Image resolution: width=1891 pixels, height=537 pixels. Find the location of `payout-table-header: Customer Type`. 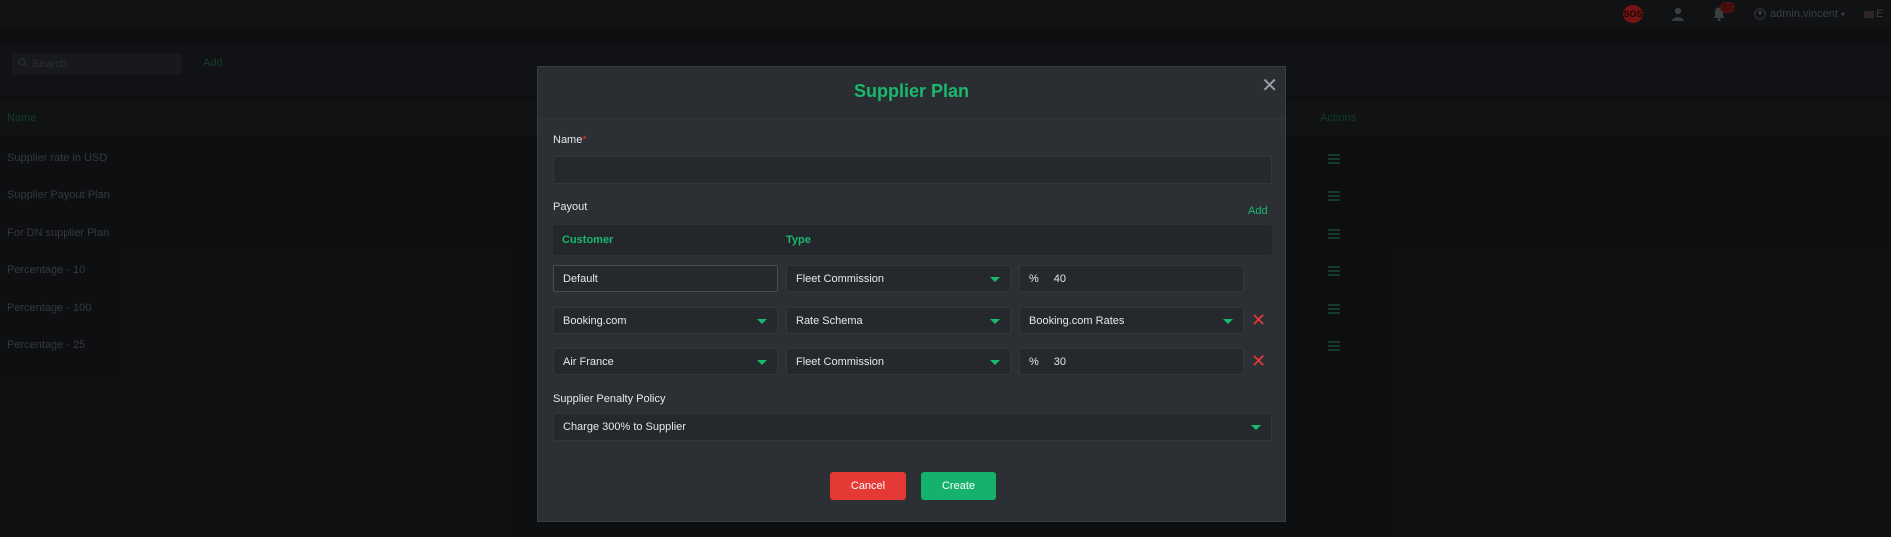

payout-table-header: Customer Type is located at coordinates (912, 240).